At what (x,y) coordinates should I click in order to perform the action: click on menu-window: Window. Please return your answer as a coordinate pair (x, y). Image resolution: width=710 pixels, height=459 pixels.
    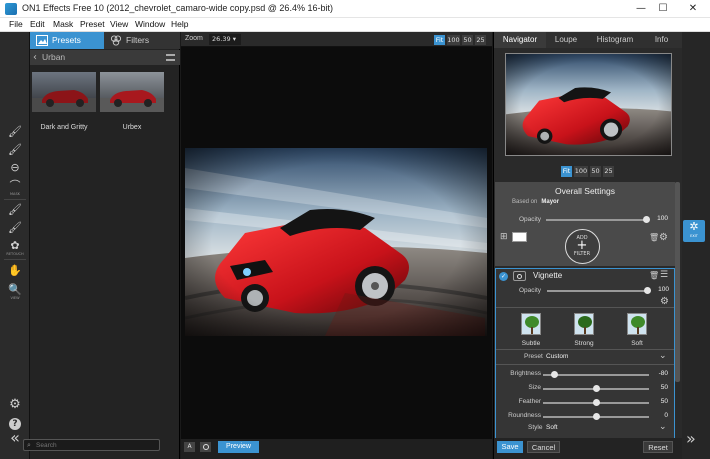
    Looking at the image, I should click on (150, 24).